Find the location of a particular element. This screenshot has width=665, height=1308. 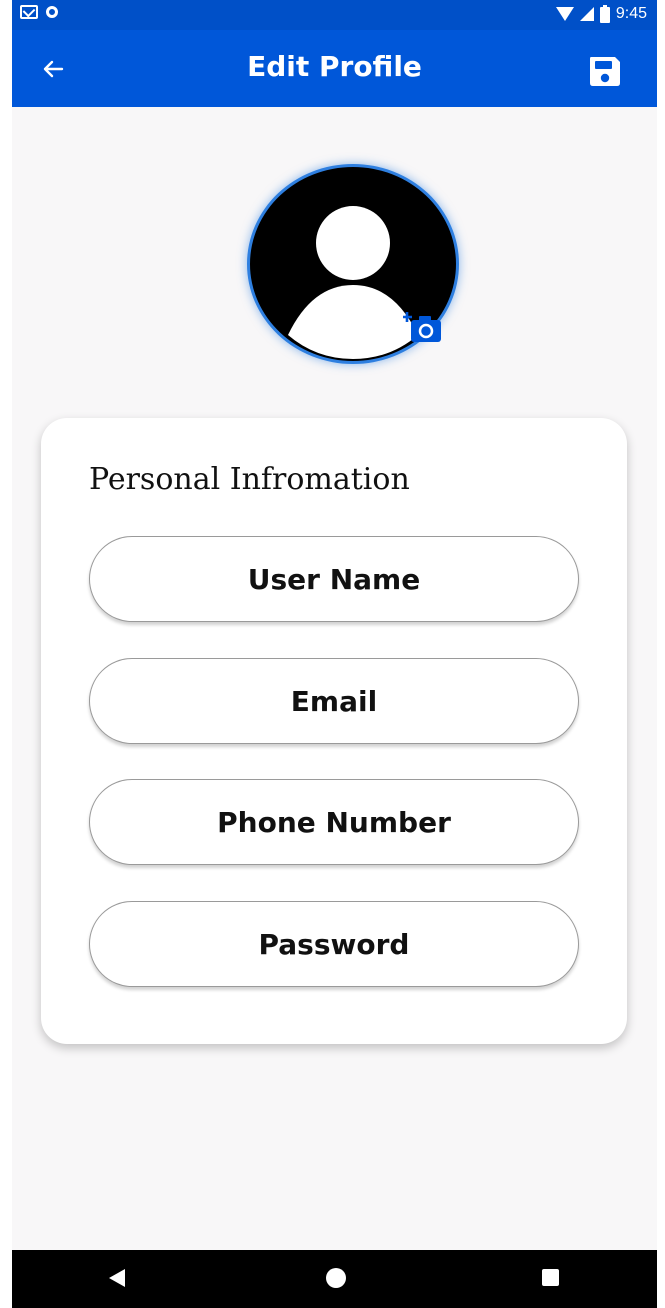

save-button is located at coordinates (605, 71).